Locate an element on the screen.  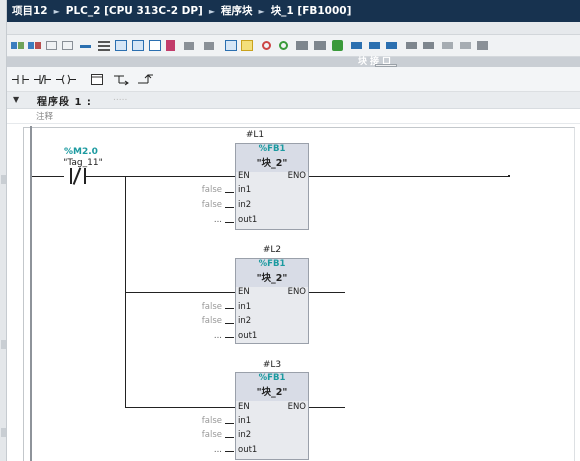
no-contact-icon is located at coordinates (21, 79).